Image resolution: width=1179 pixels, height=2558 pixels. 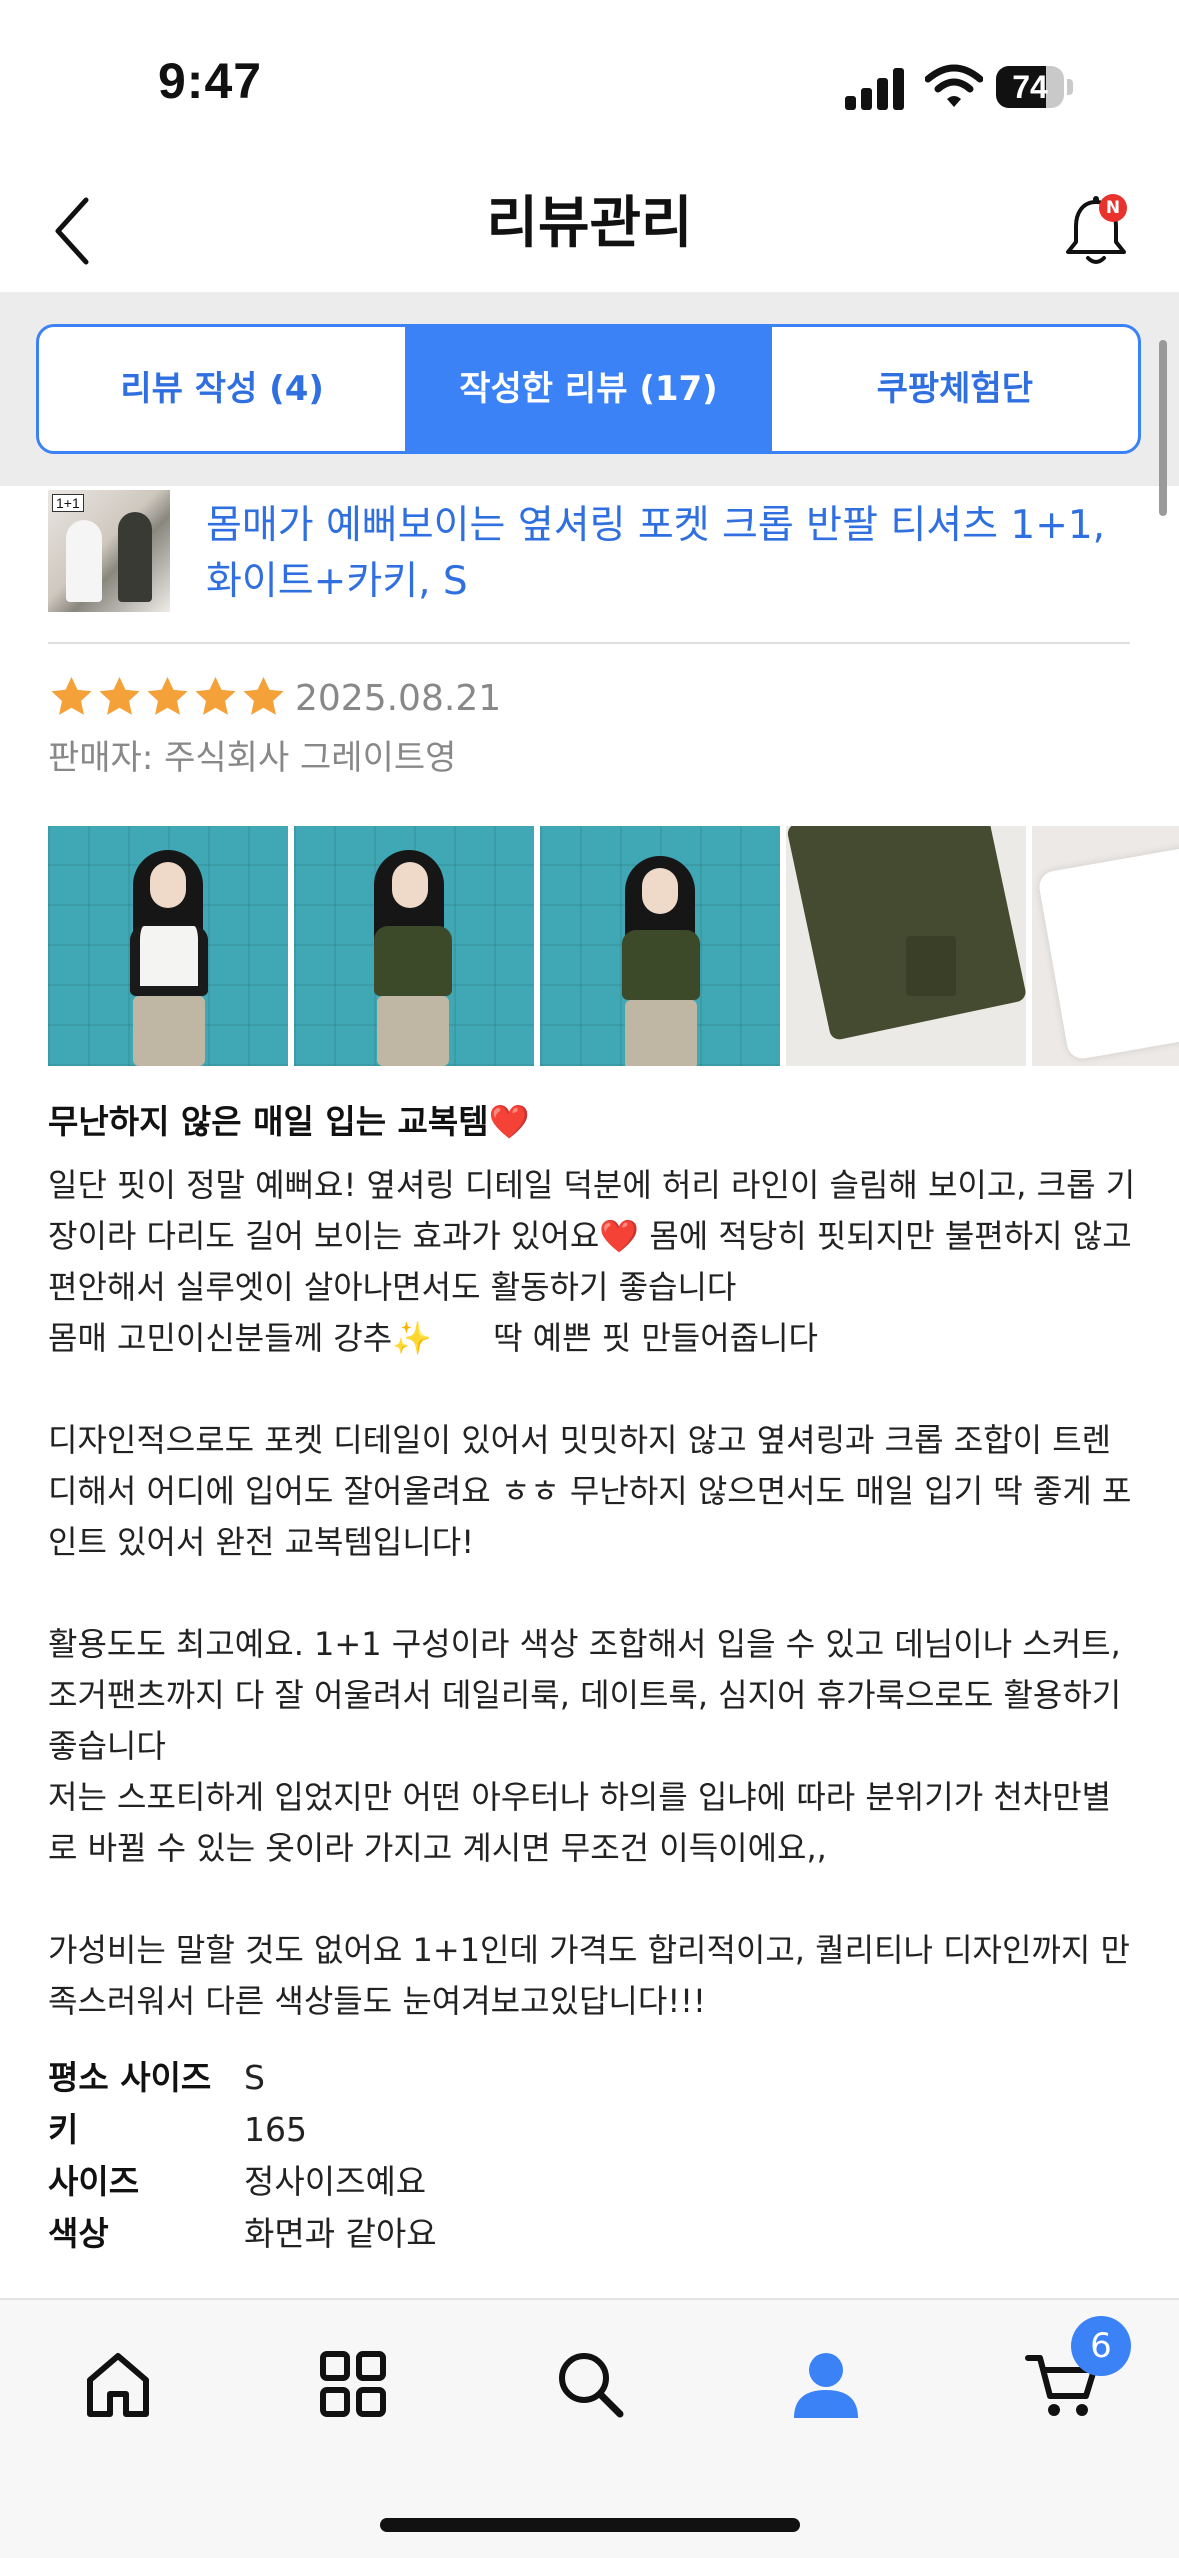 What do you see at coordinates (1030, 87) in the screenshot?
I see `battery-level: 74` at bounding box center [1030, 87].